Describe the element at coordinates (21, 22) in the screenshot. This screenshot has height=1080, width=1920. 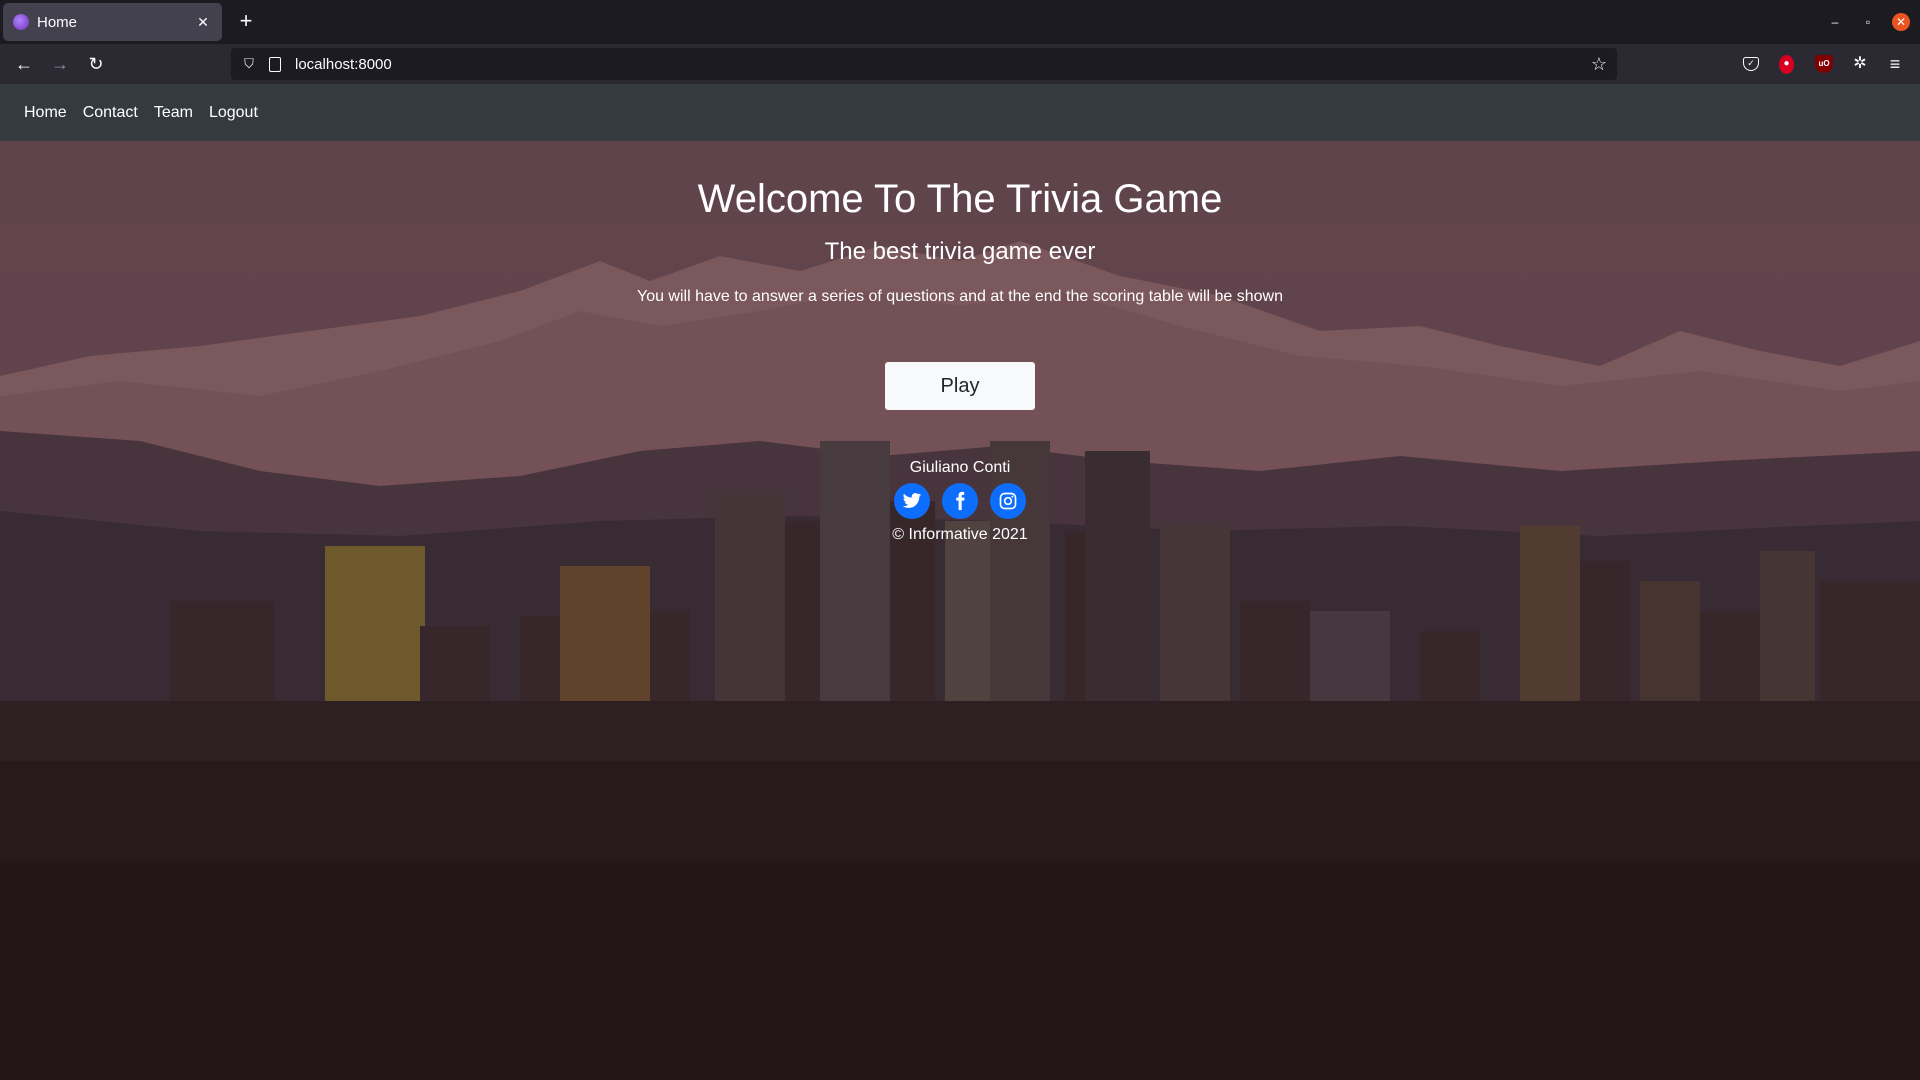
I see `favicon-icon` at that location.